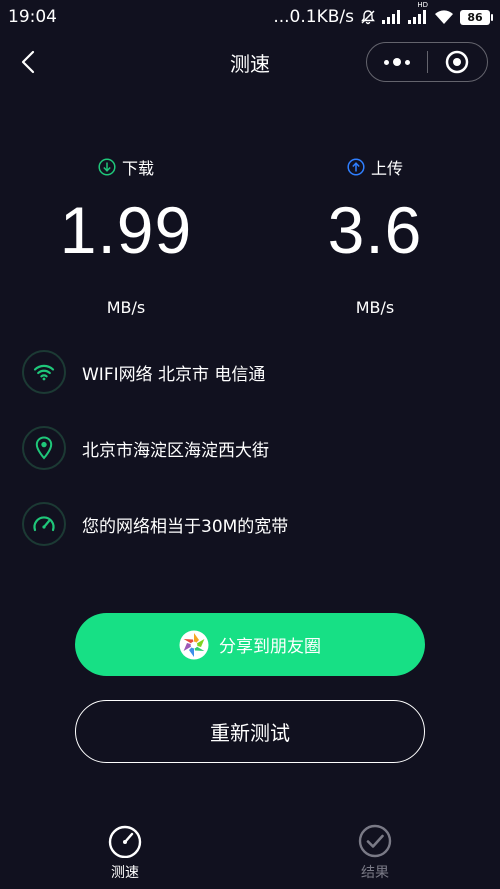  I want to click on hd-label: HD, so click(422, 5).